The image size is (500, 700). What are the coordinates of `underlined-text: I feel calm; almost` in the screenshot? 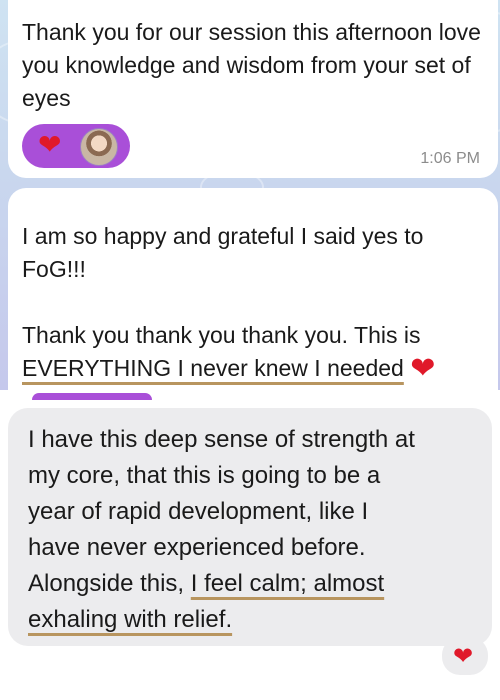 It's located at (287, 583).